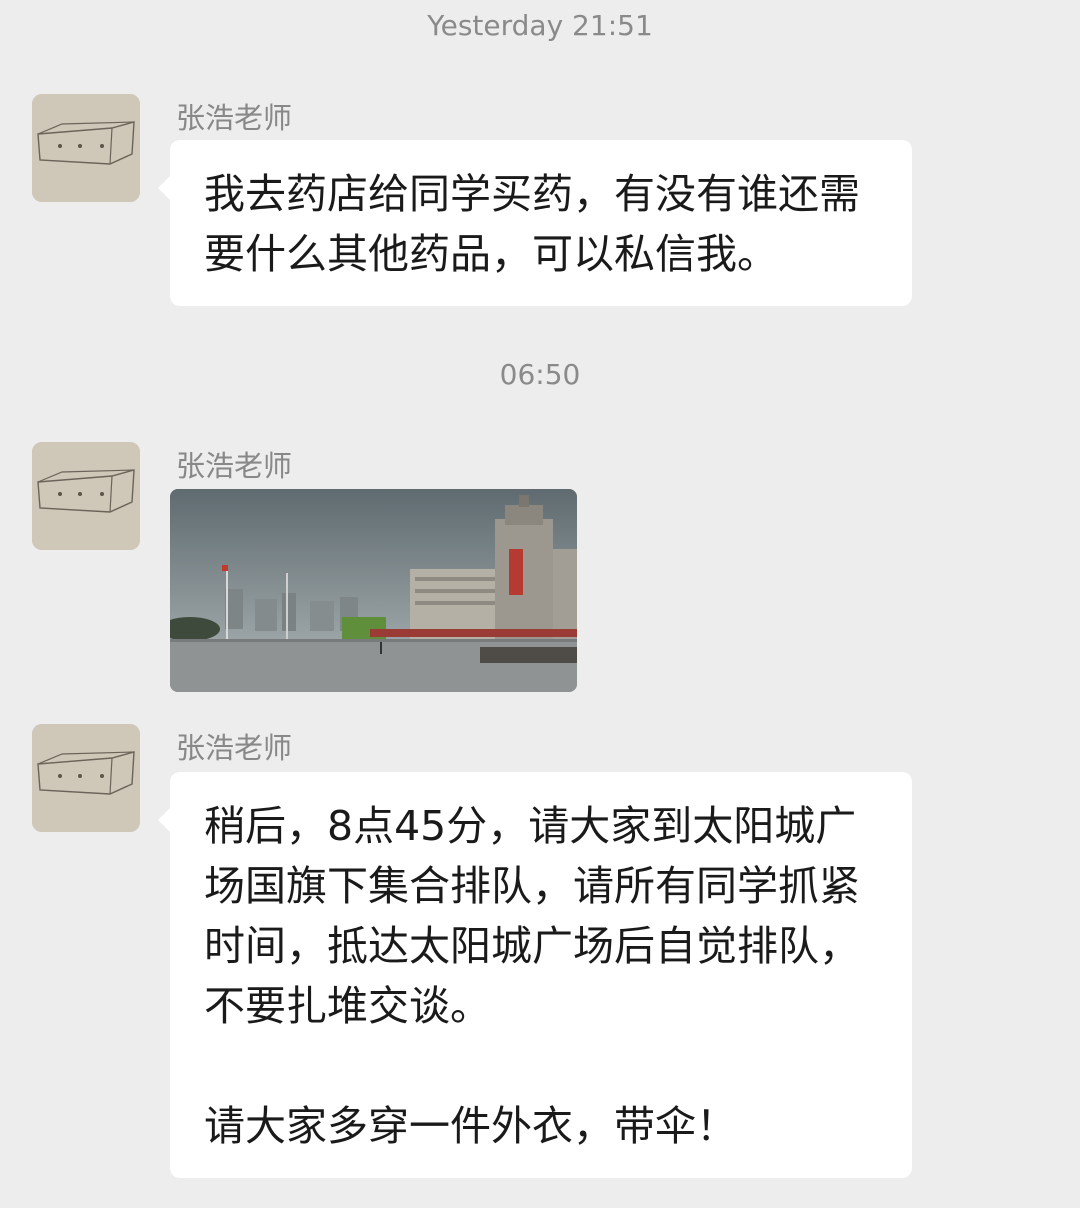 The width and height of the screenshot is (1080, 1208). Describe the element at coordinates (535, 223) in the screenshot. I see `message-bubble-pharmacy: 我去药店给同学买药，有没有谁还需要什么其他药品，可以私信我。` at that location.